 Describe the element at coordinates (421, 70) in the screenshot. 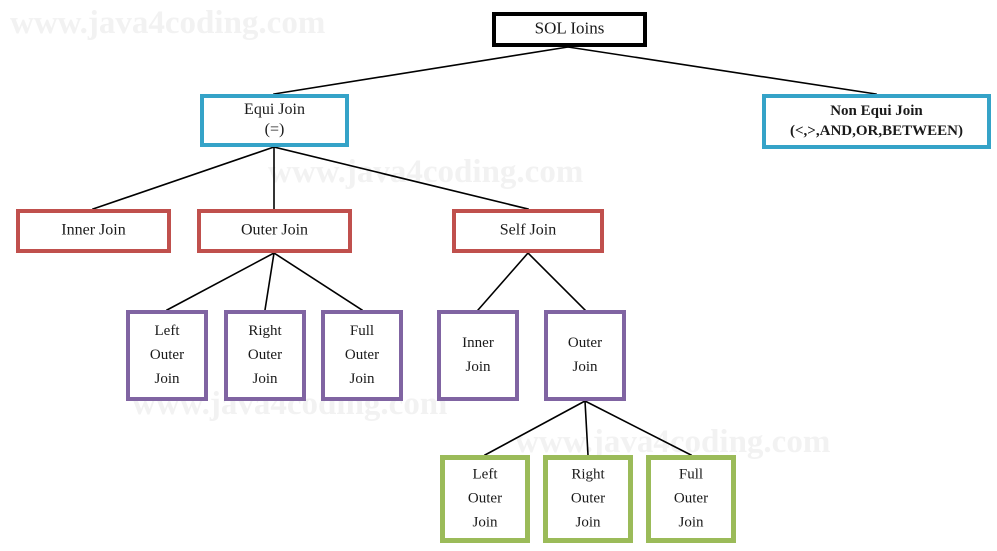

I see `connector-sql-joins-to-equi-join` at that location.